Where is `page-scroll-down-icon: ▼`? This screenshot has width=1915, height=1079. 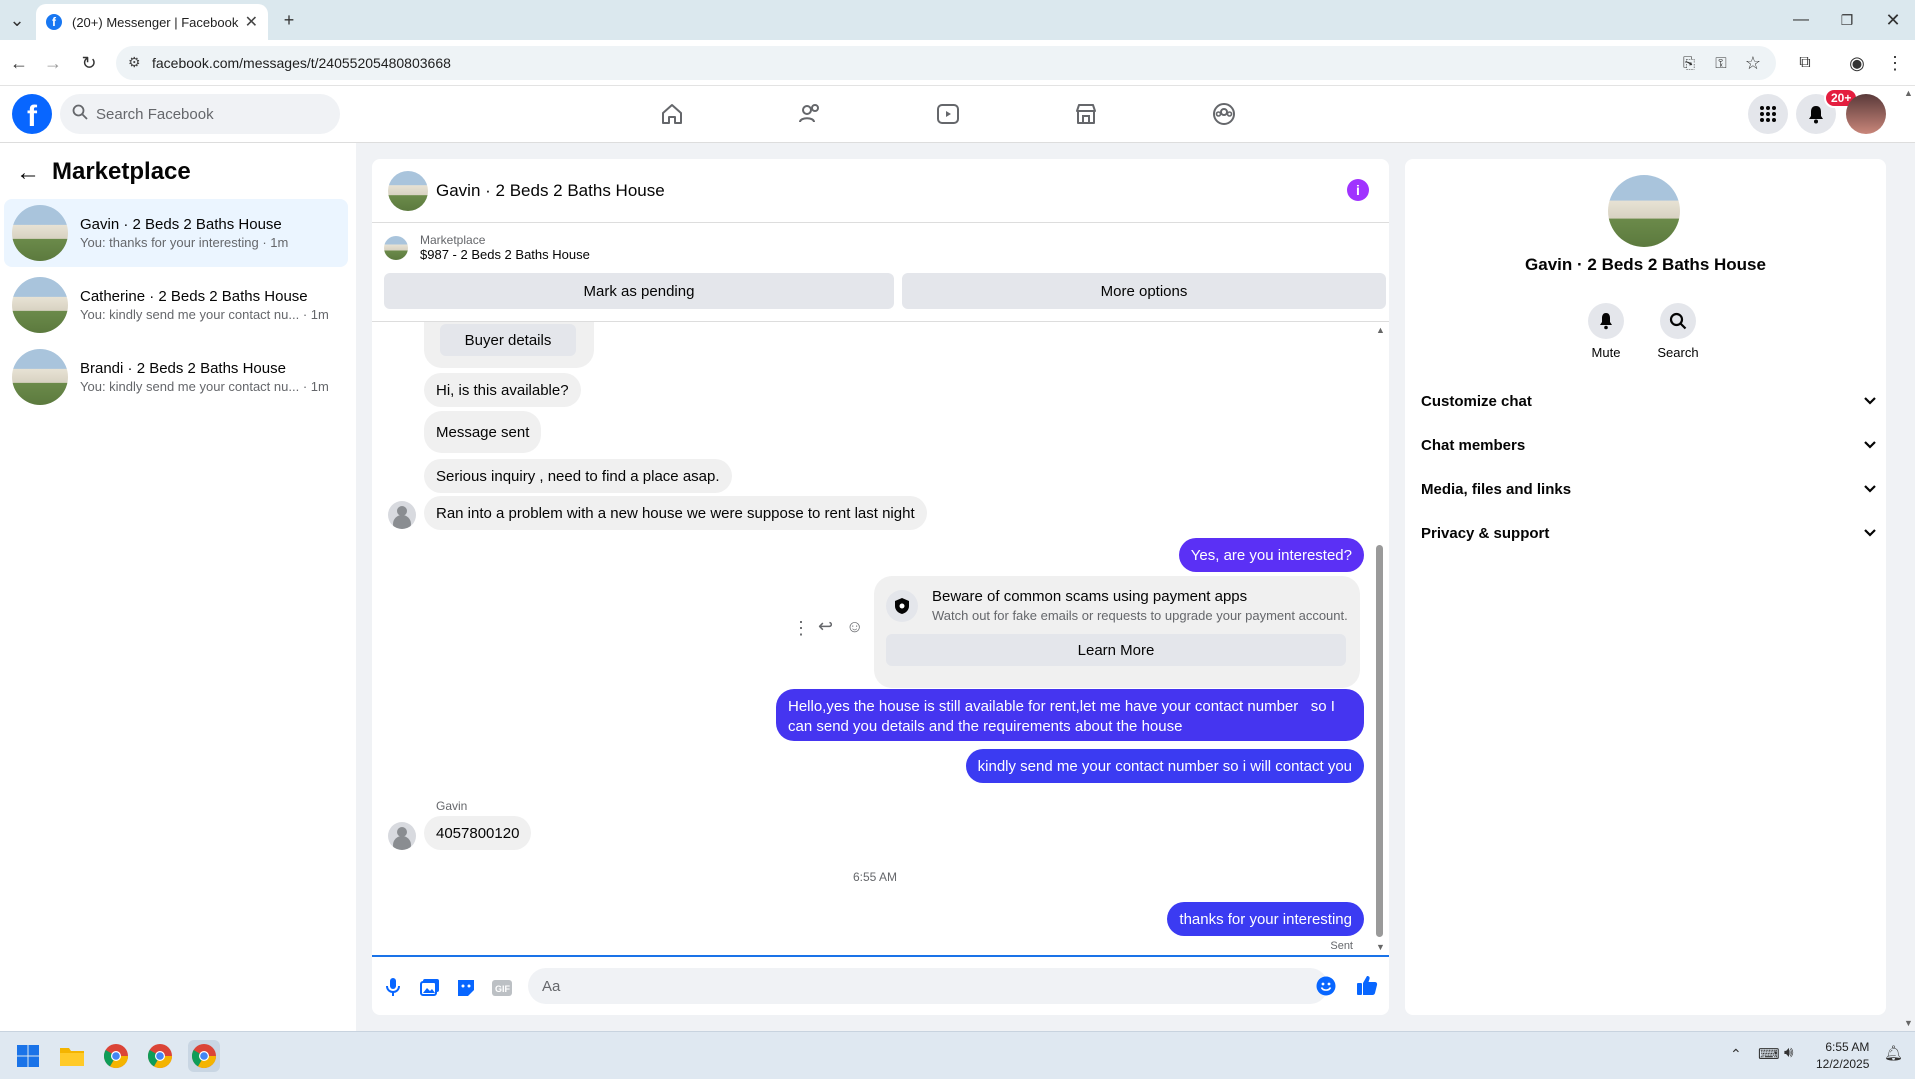 page-scroll-down-icon: ▼ is located at coordinates (1908, 1023).